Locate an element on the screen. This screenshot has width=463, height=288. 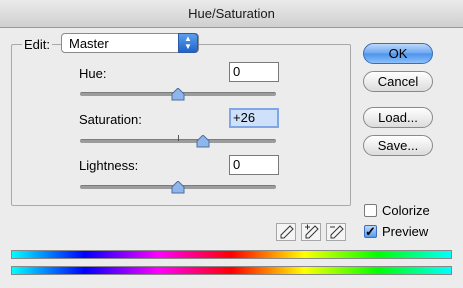
hue-label: Hue: is located at coordinates (93, 73).